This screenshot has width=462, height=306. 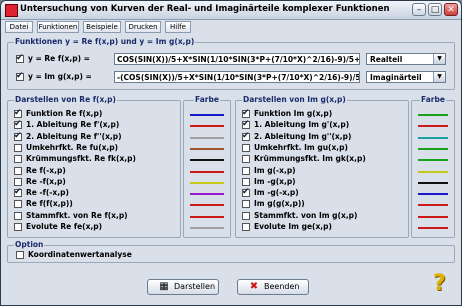 What do you see at coordinates (433, 228) in the screenshot?
I see `im_panel-item-10-color-swatch` at bounding box center [433, 228].